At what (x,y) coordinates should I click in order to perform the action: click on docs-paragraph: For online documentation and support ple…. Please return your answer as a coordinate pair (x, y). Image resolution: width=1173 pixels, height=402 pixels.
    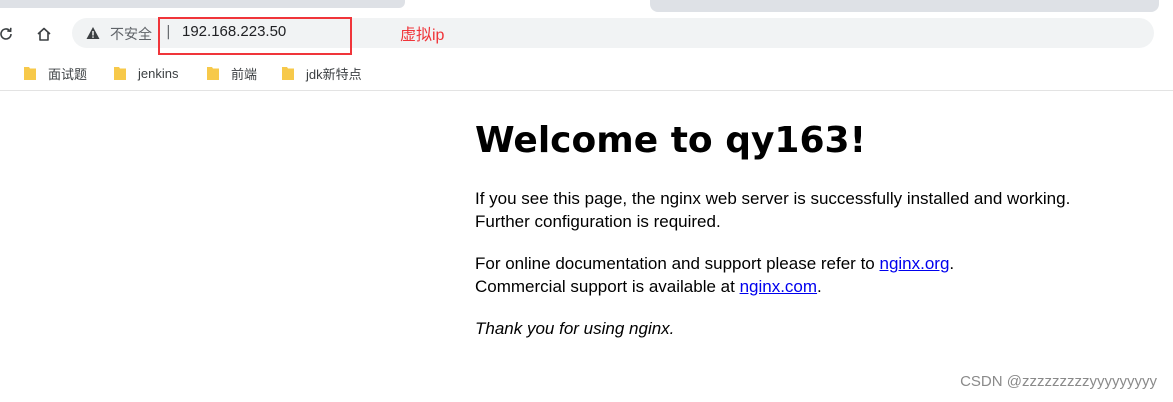
    Looking at the image, I should click on (795, 275).